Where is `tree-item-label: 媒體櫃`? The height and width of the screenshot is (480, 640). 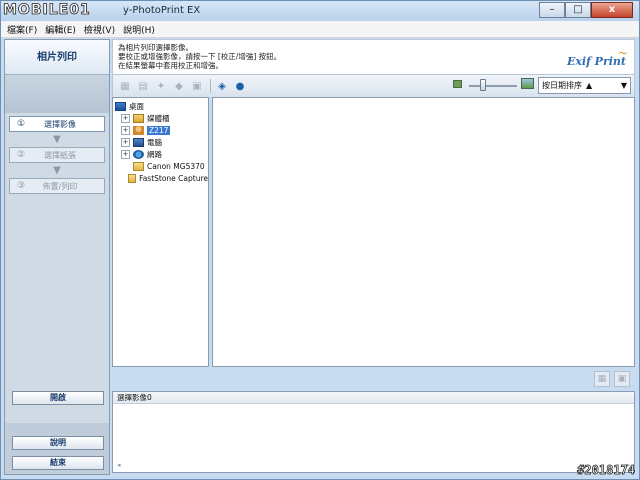 tree-item-label: 媒體櫃 is located at coordinates (158, 118).